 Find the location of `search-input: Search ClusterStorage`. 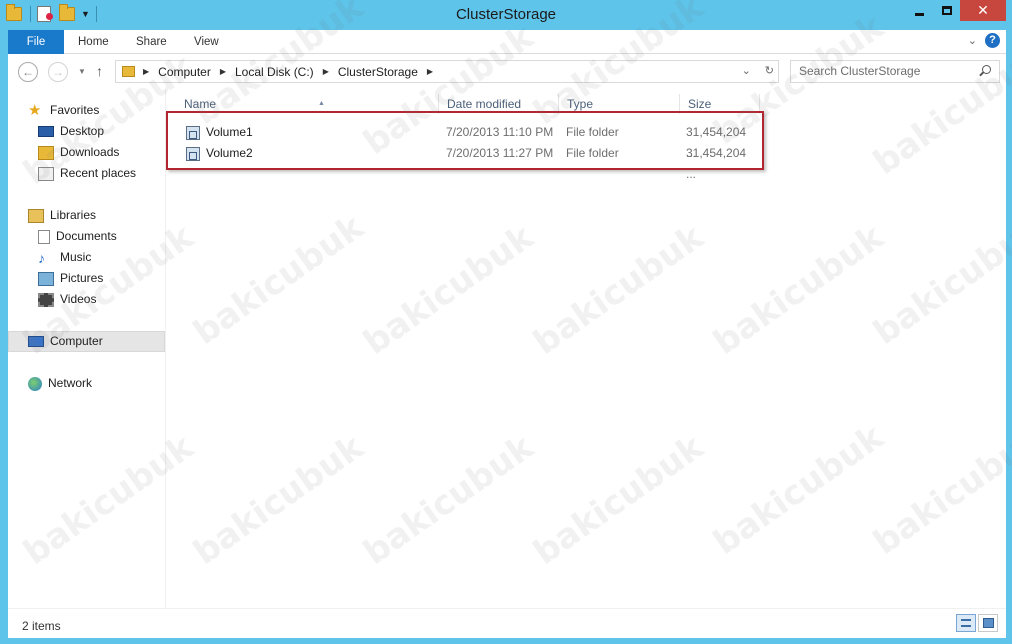

search-input: Search ClusterStorage is located at coordinates (895, 71).